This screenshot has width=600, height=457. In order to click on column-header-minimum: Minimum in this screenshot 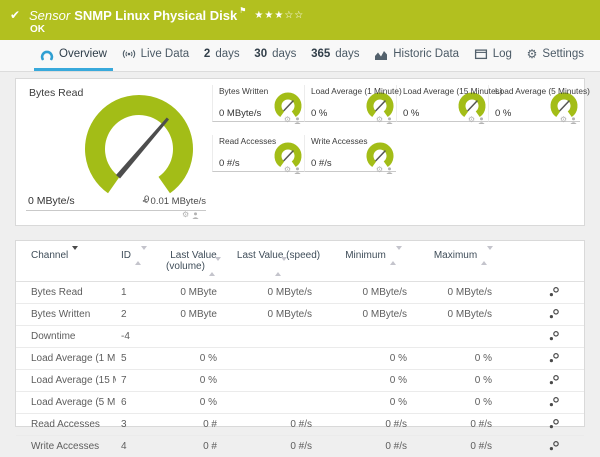, I will do `click(373, 262)`.